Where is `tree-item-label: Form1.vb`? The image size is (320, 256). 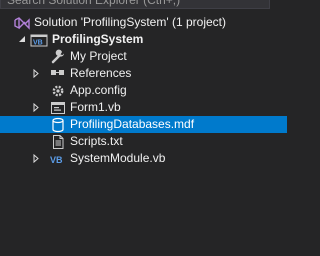
tree-item-label: Form1.vb is located at coordinates (95, 107).